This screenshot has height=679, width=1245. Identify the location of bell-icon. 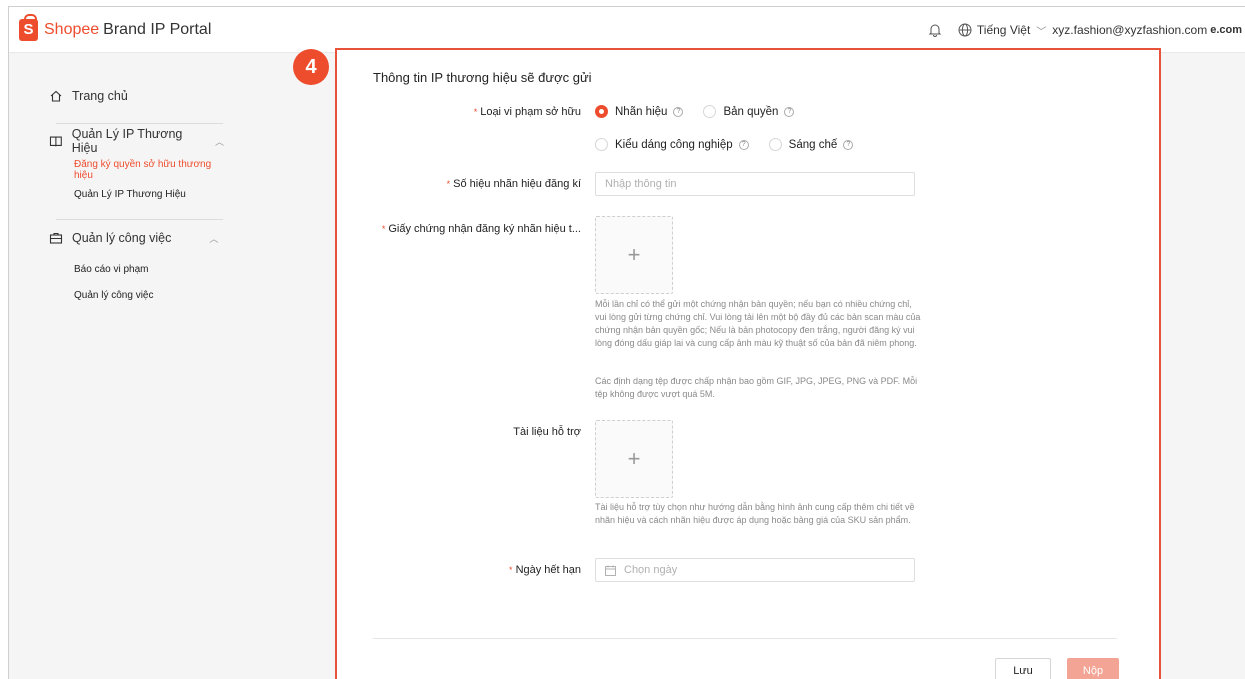
(935, 30).